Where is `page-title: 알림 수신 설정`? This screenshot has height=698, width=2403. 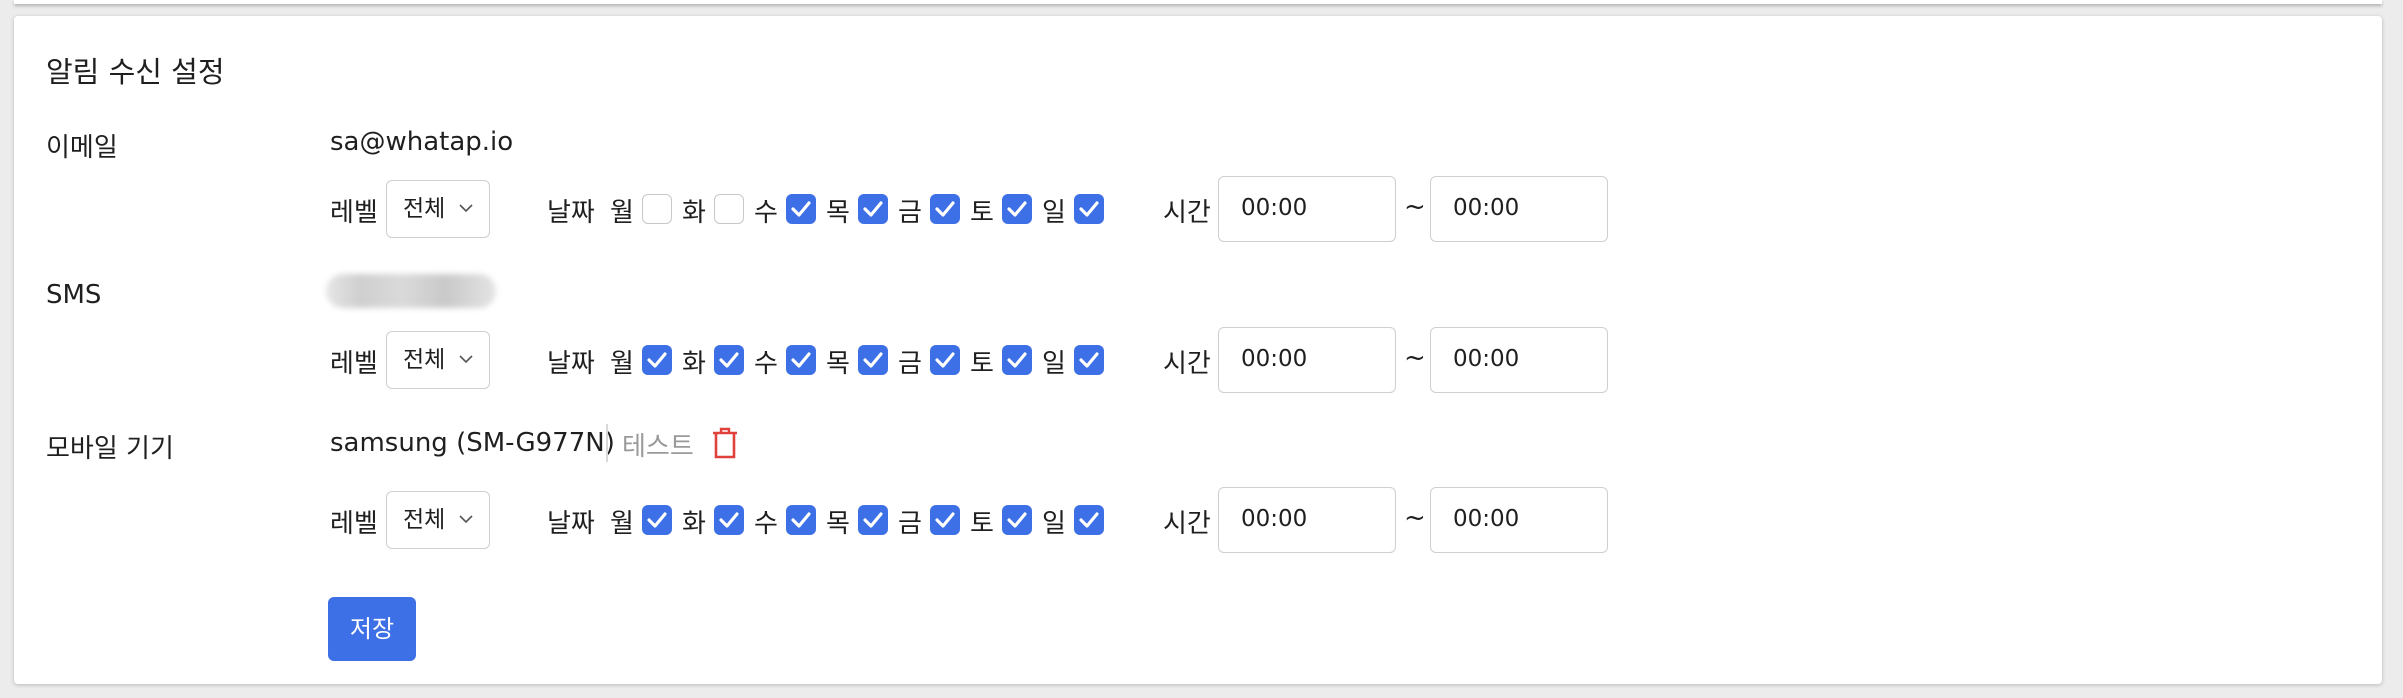
page-title: 알림 수신 설정 is located at coordinates (135, 72).